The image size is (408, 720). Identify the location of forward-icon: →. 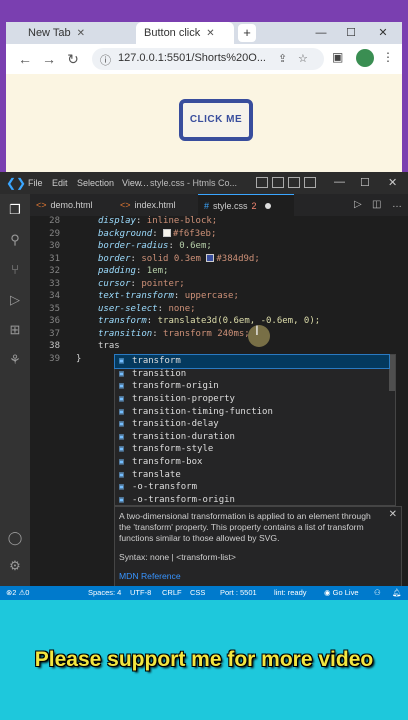
(49, 59).